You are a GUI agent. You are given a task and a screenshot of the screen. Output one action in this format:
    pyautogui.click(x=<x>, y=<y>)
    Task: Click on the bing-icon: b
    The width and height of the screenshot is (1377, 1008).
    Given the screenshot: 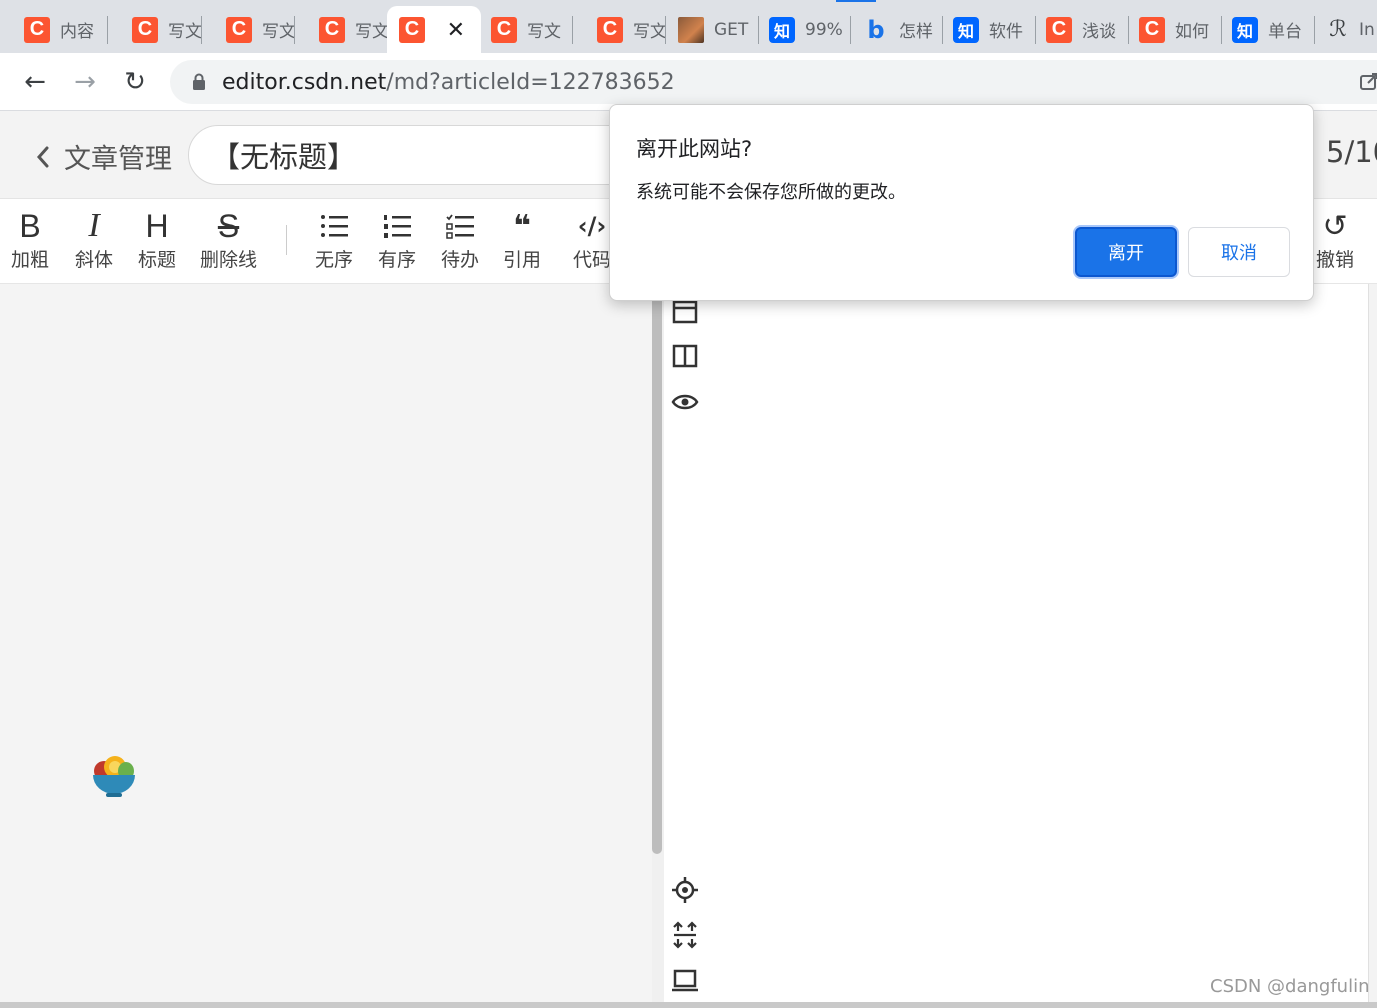 What is the action you would take?
    pyautogui.click(x=876, y=29)
    